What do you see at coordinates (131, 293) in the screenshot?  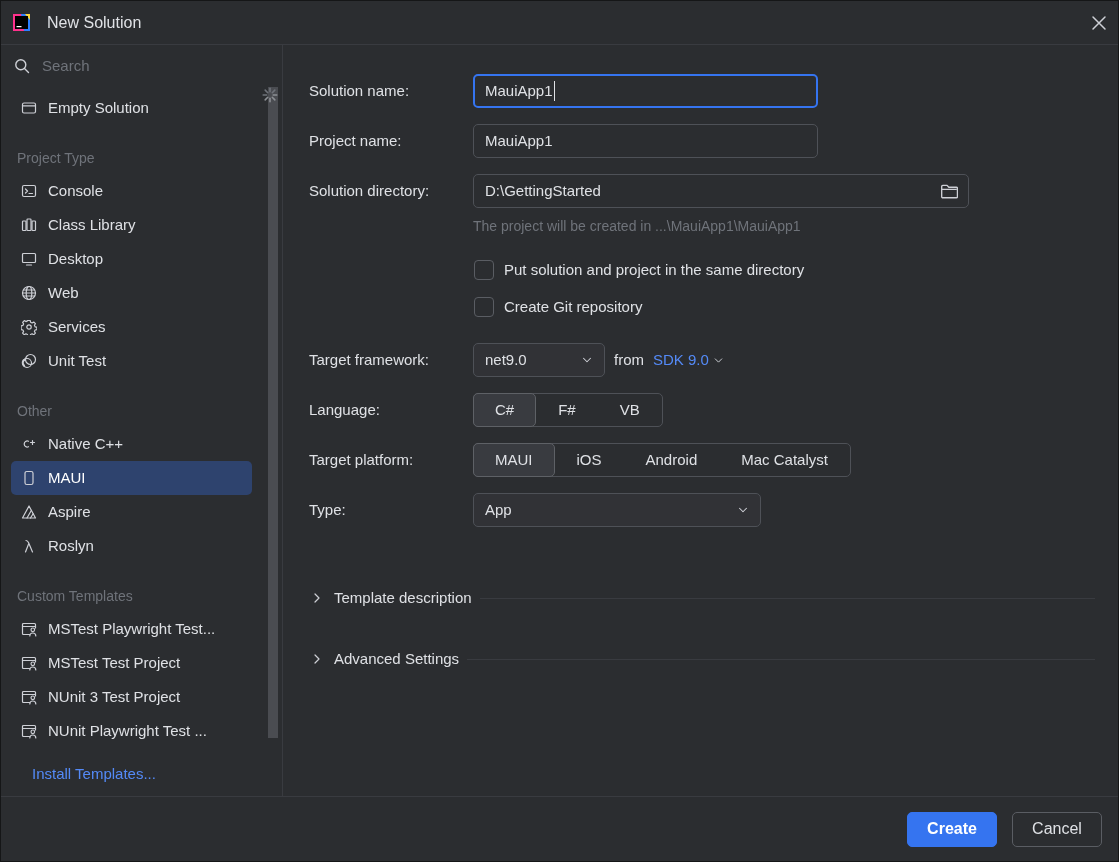 I see `sidebar-item: Web` at bounding box center [131, 293].